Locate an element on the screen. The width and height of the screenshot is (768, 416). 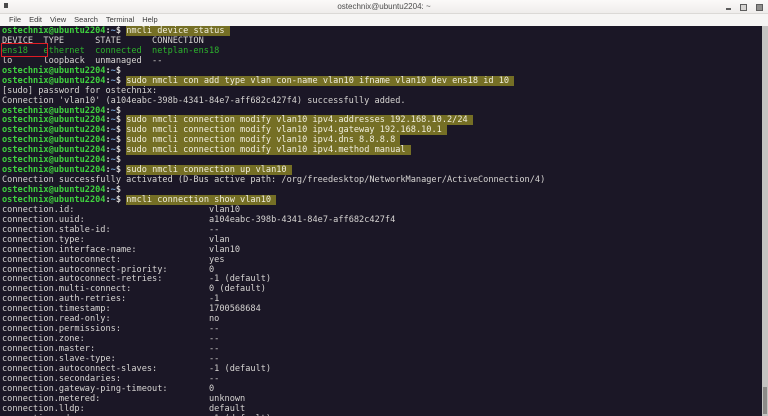
output-text: DEVICE TYPE STATE CONNECTION is located at coordinates (103, 40).